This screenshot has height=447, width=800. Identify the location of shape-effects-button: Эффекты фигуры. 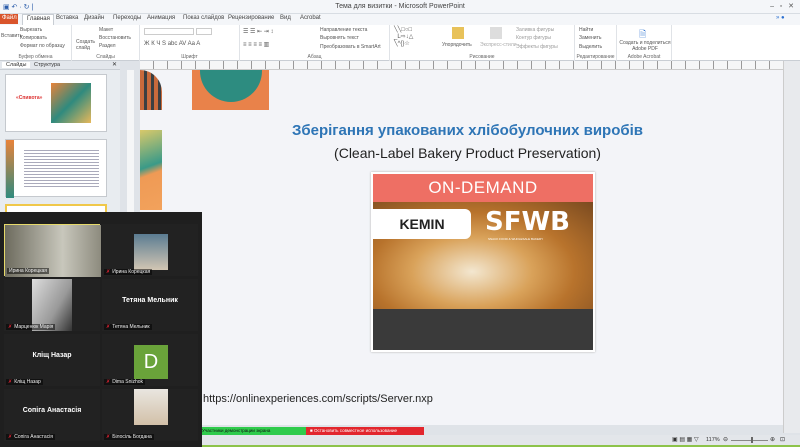
(537, 47).